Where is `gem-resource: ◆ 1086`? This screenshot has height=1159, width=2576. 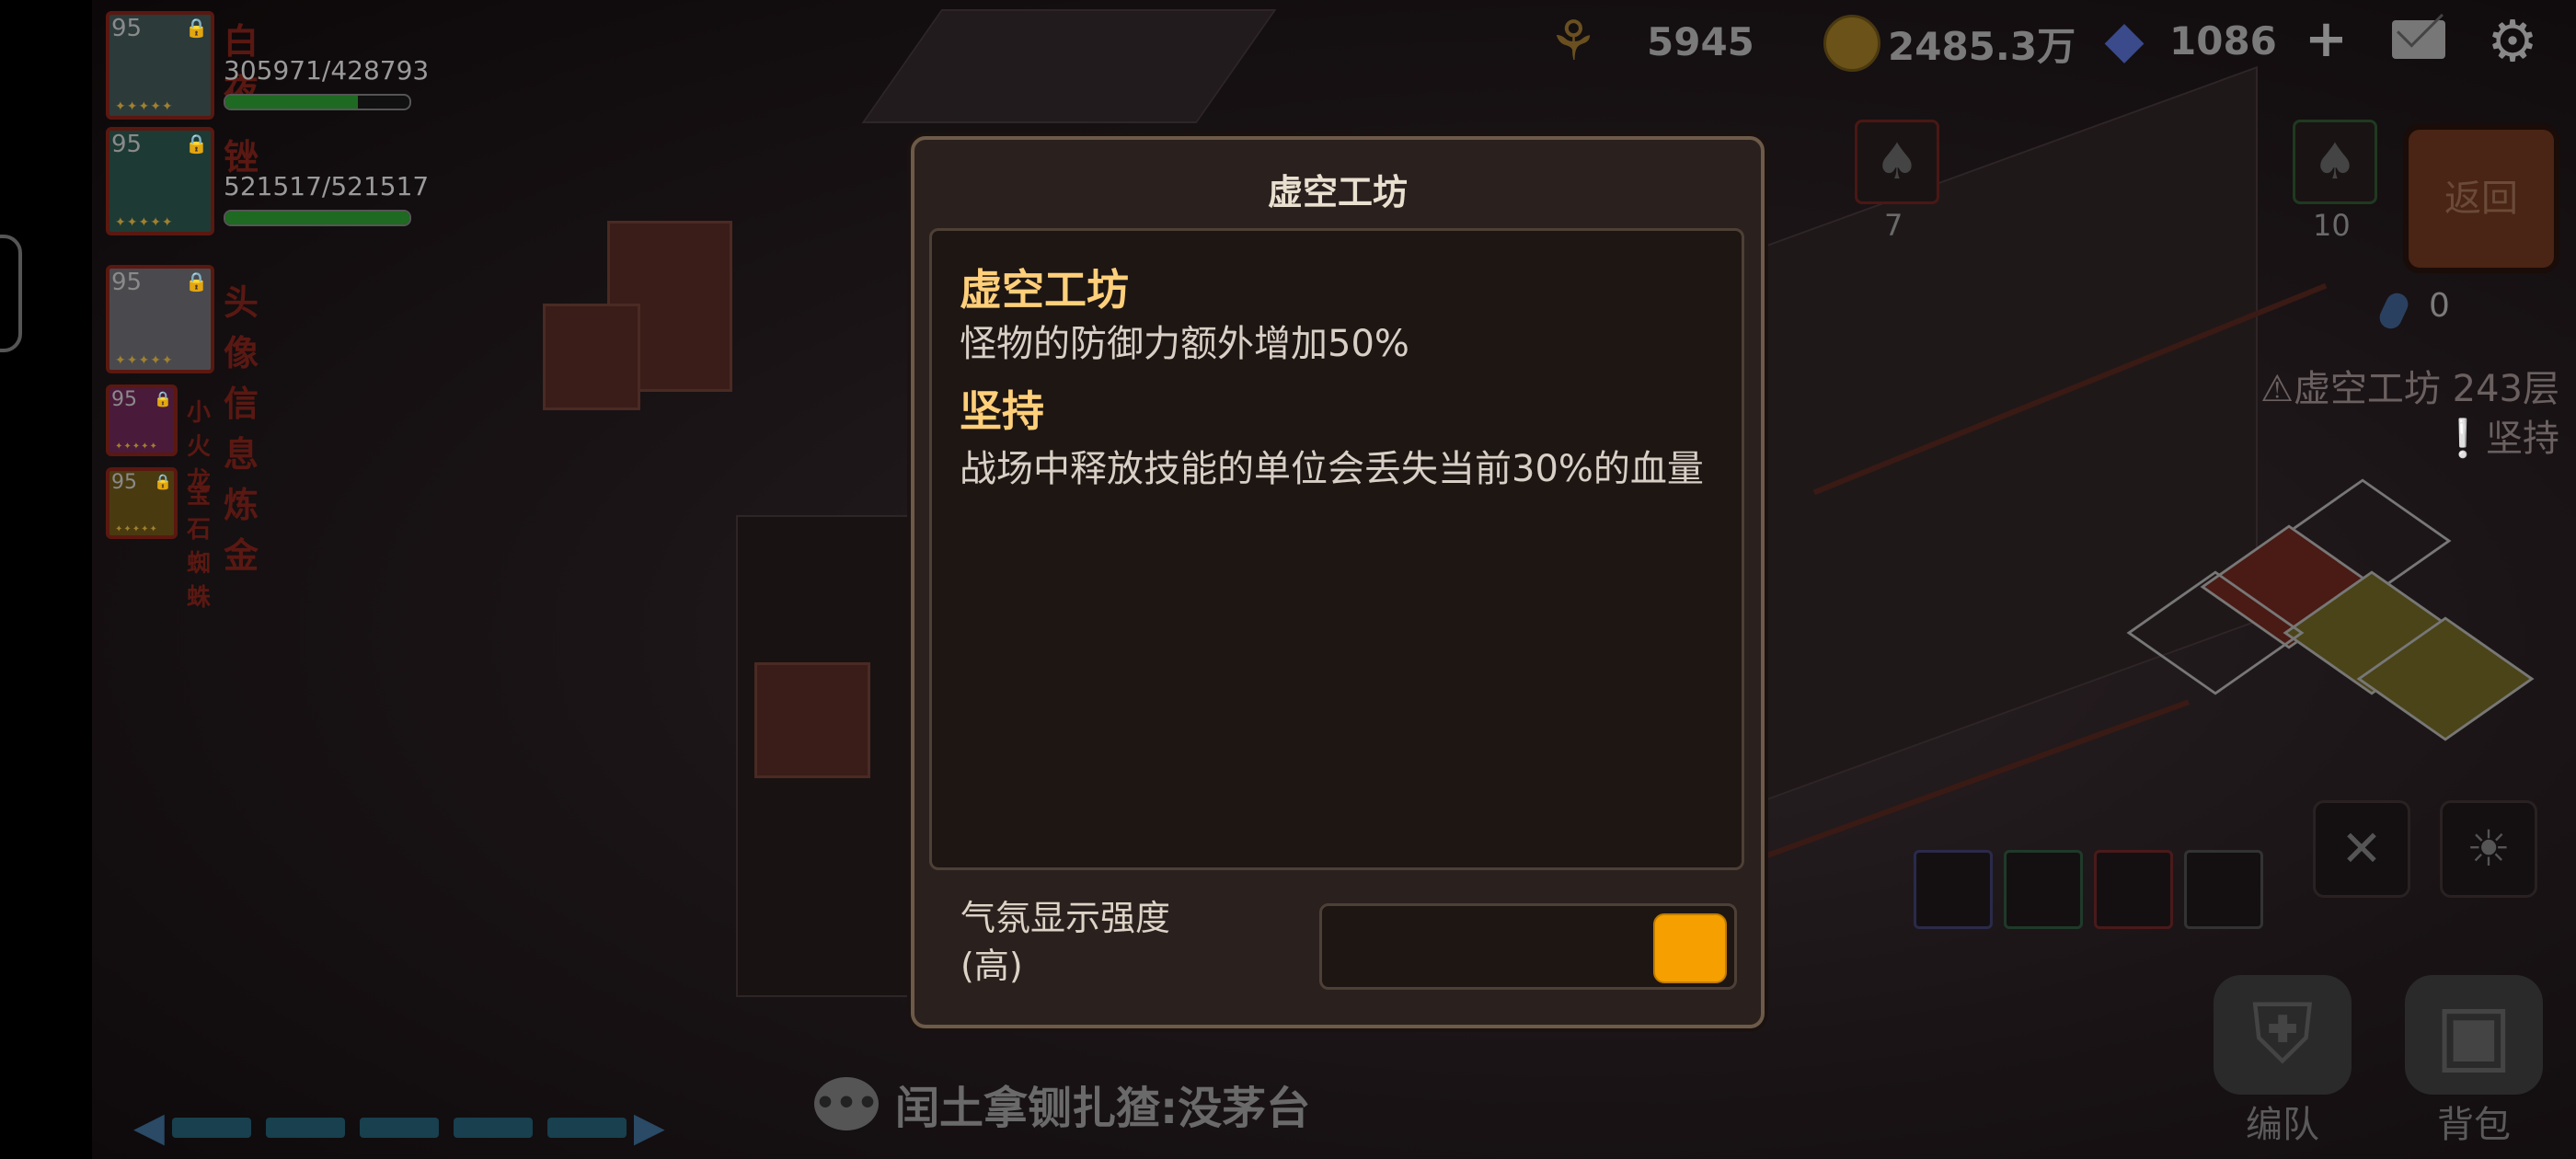
gem-resource: ◆ 1086 is located at coordinates (2186, 40).